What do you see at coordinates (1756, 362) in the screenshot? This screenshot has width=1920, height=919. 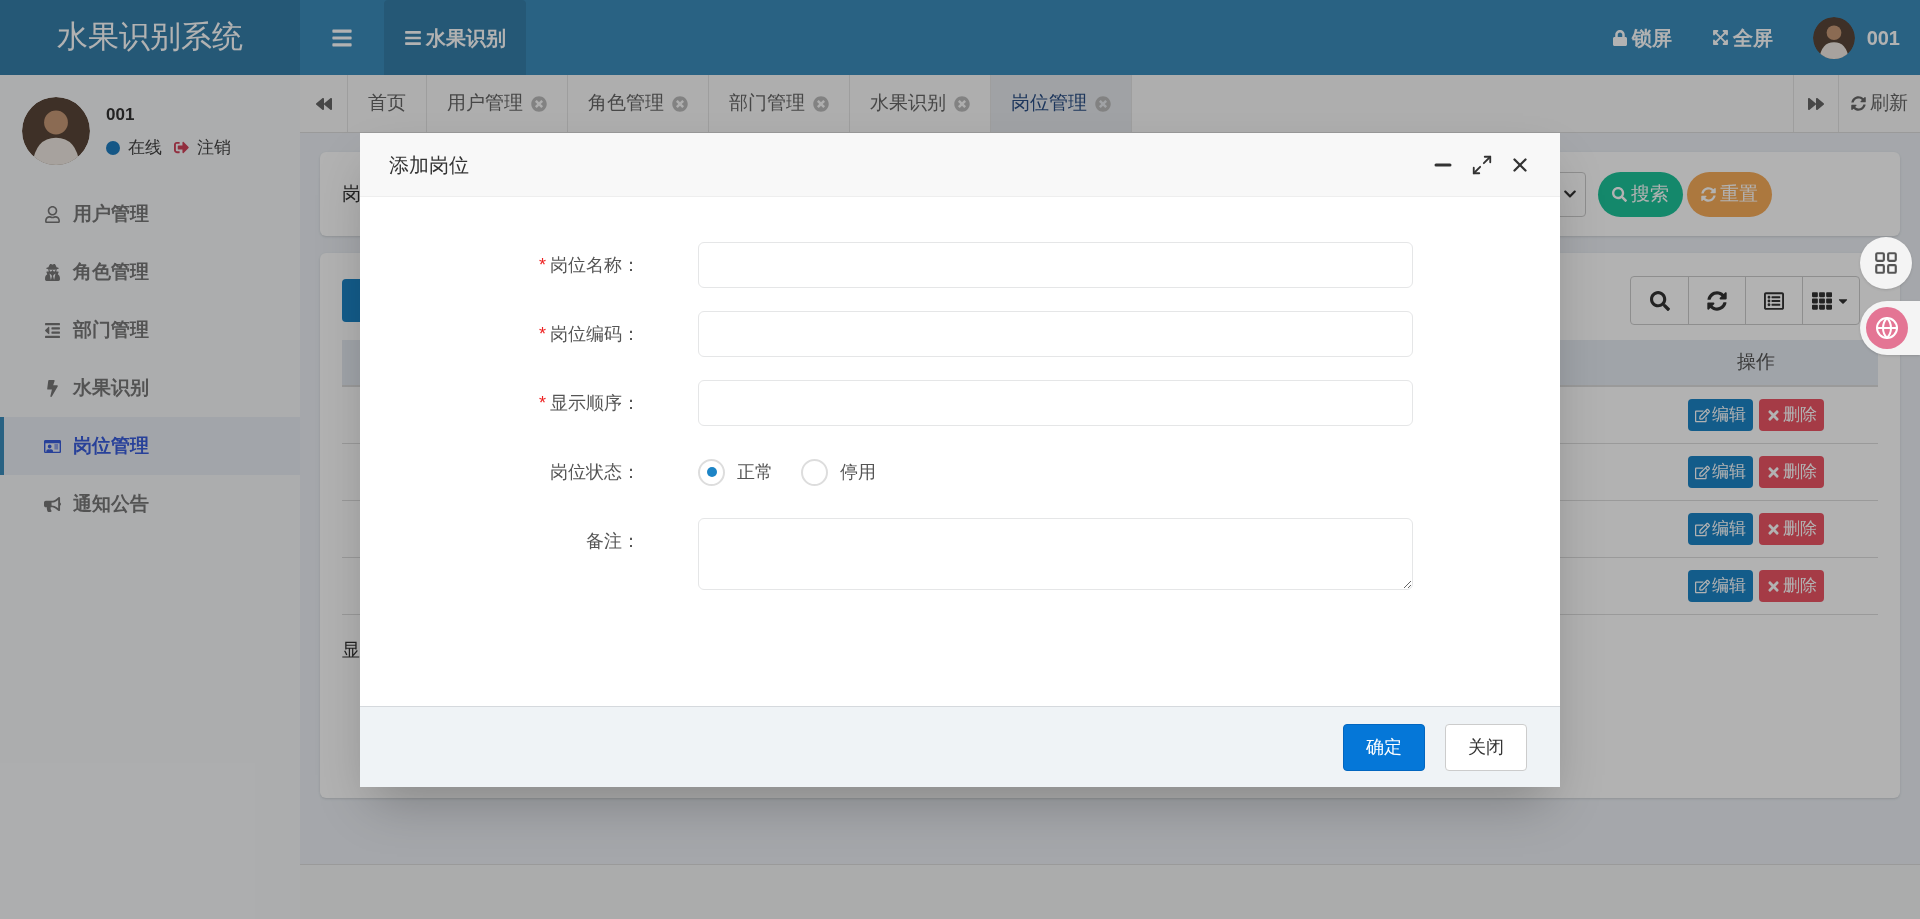 I see `column-header: 操作` at bounding box center [1756, 362].